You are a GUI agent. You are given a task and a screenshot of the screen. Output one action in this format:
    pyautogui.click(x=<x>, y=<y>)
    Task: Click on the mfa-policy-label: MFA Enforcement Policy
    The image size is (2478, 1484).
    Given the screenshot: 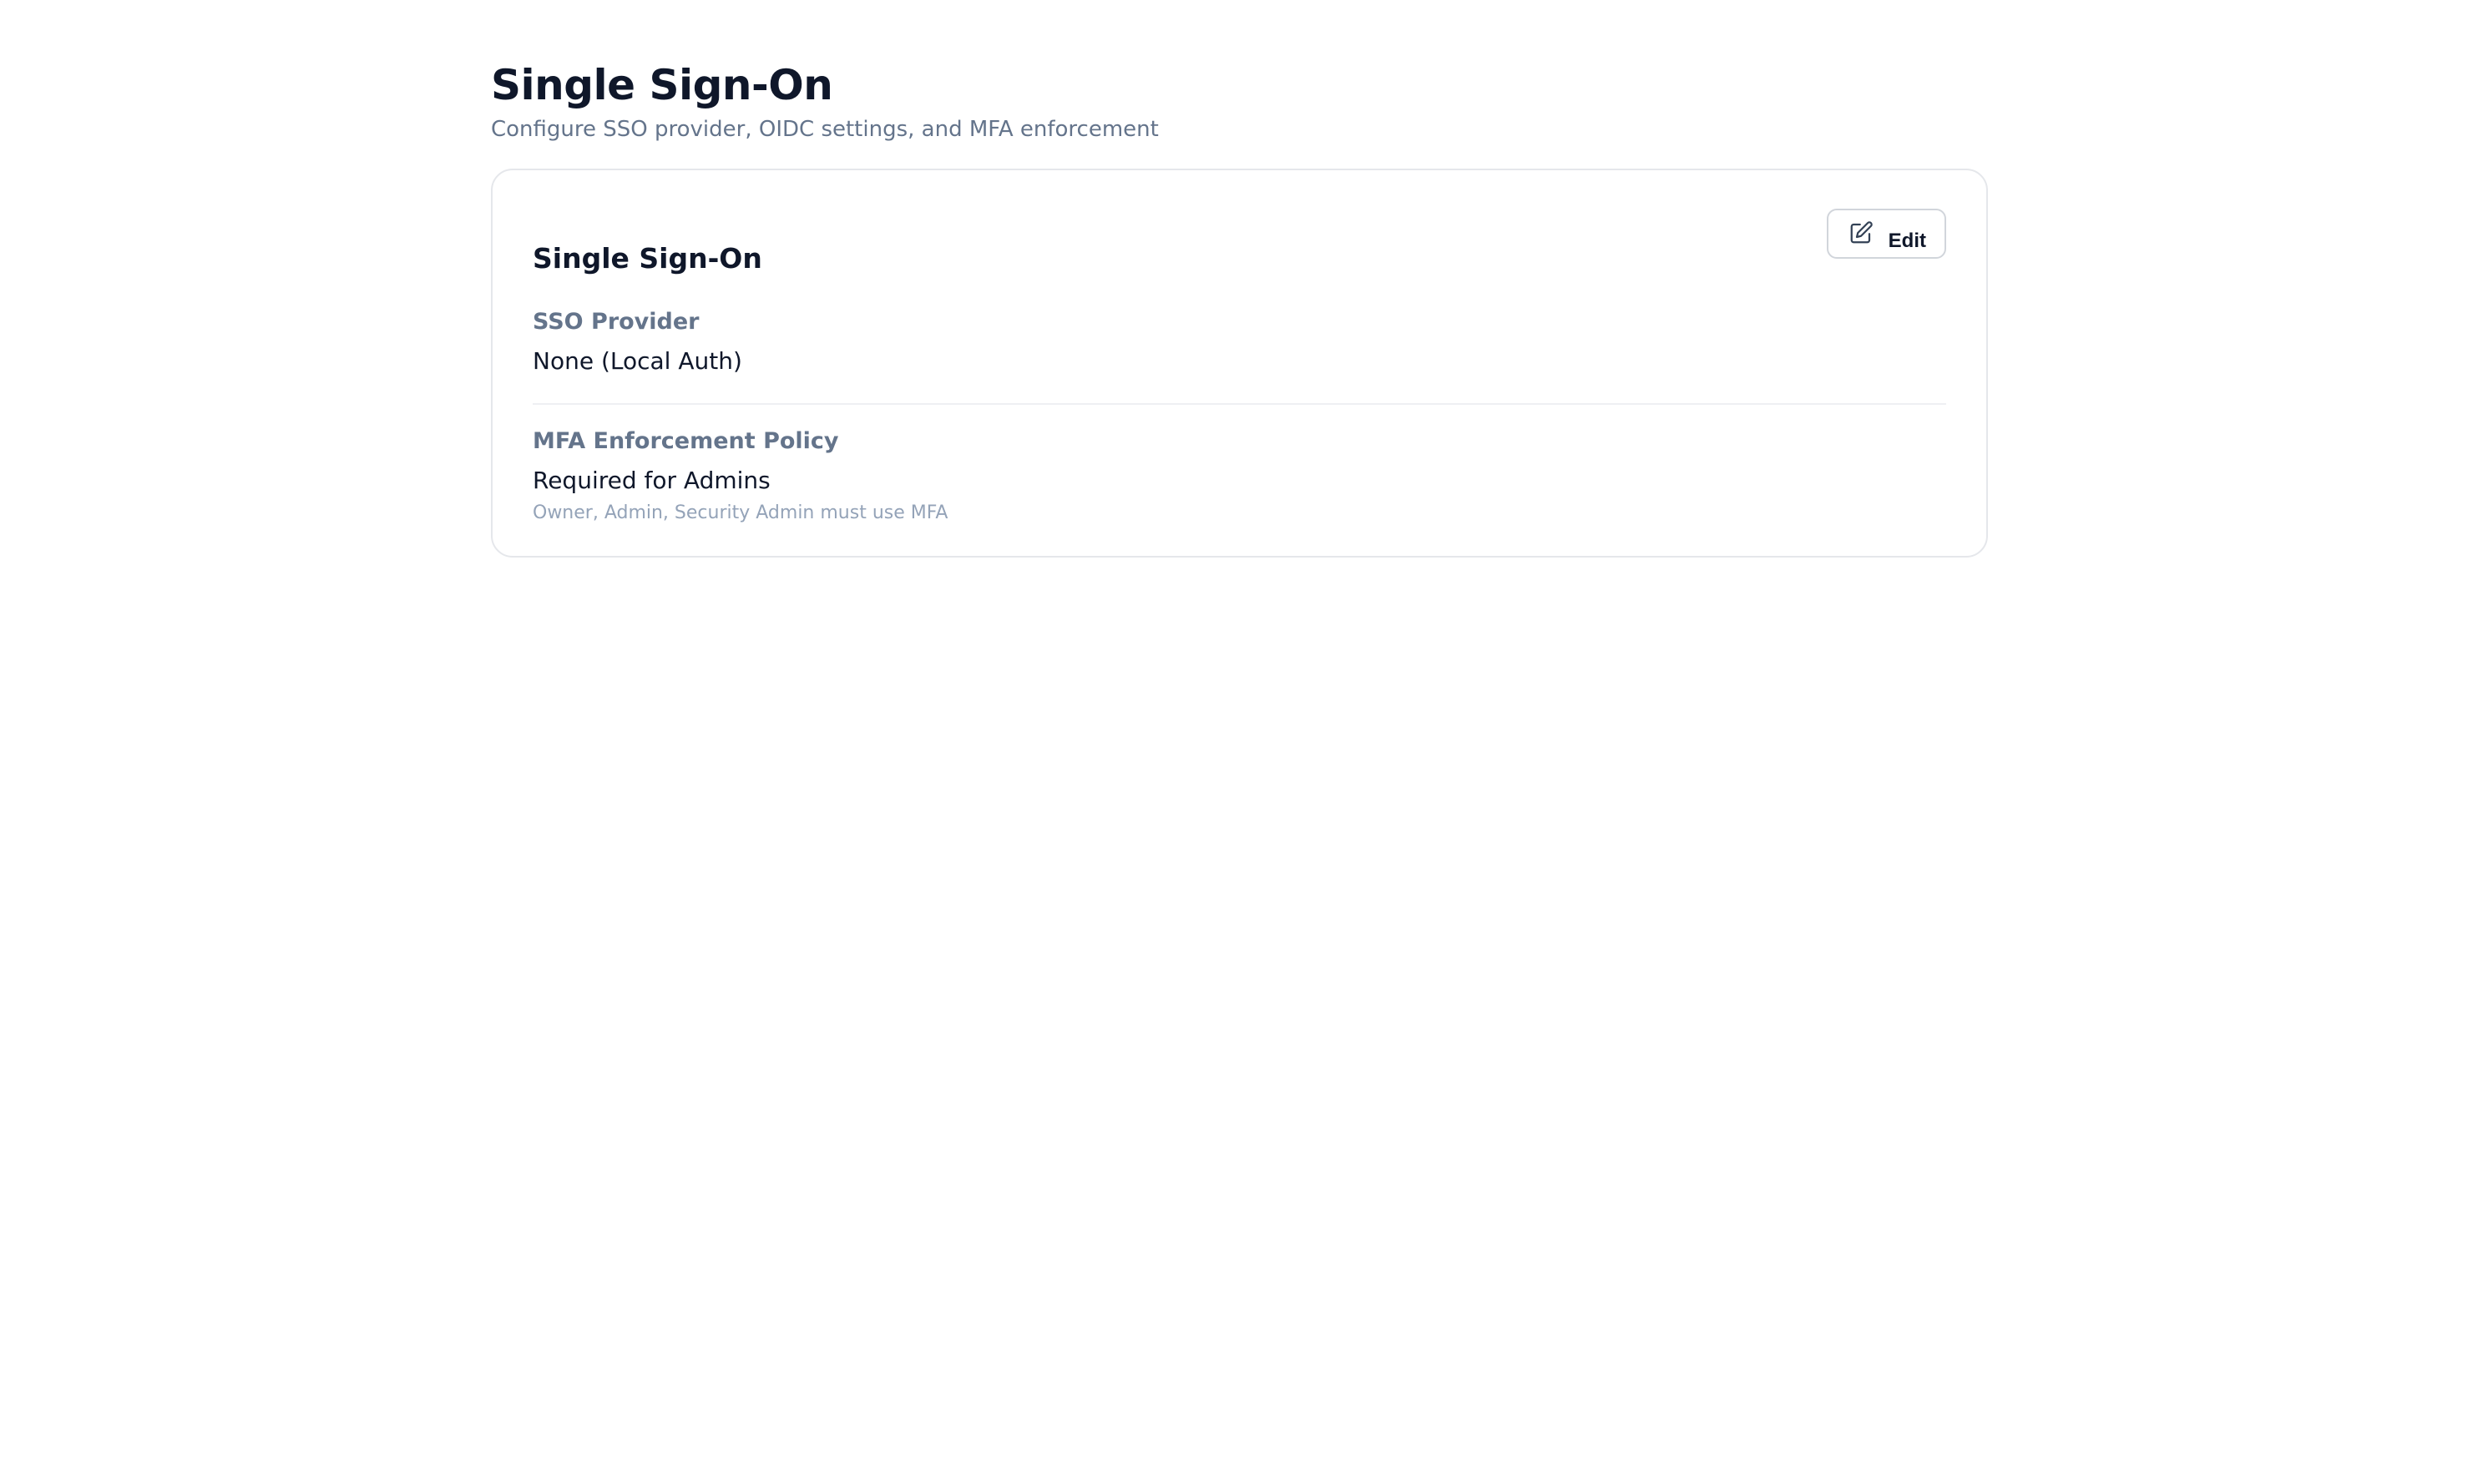 What is the action you would take?
    pyautogui.click(x=686, y=441)
    